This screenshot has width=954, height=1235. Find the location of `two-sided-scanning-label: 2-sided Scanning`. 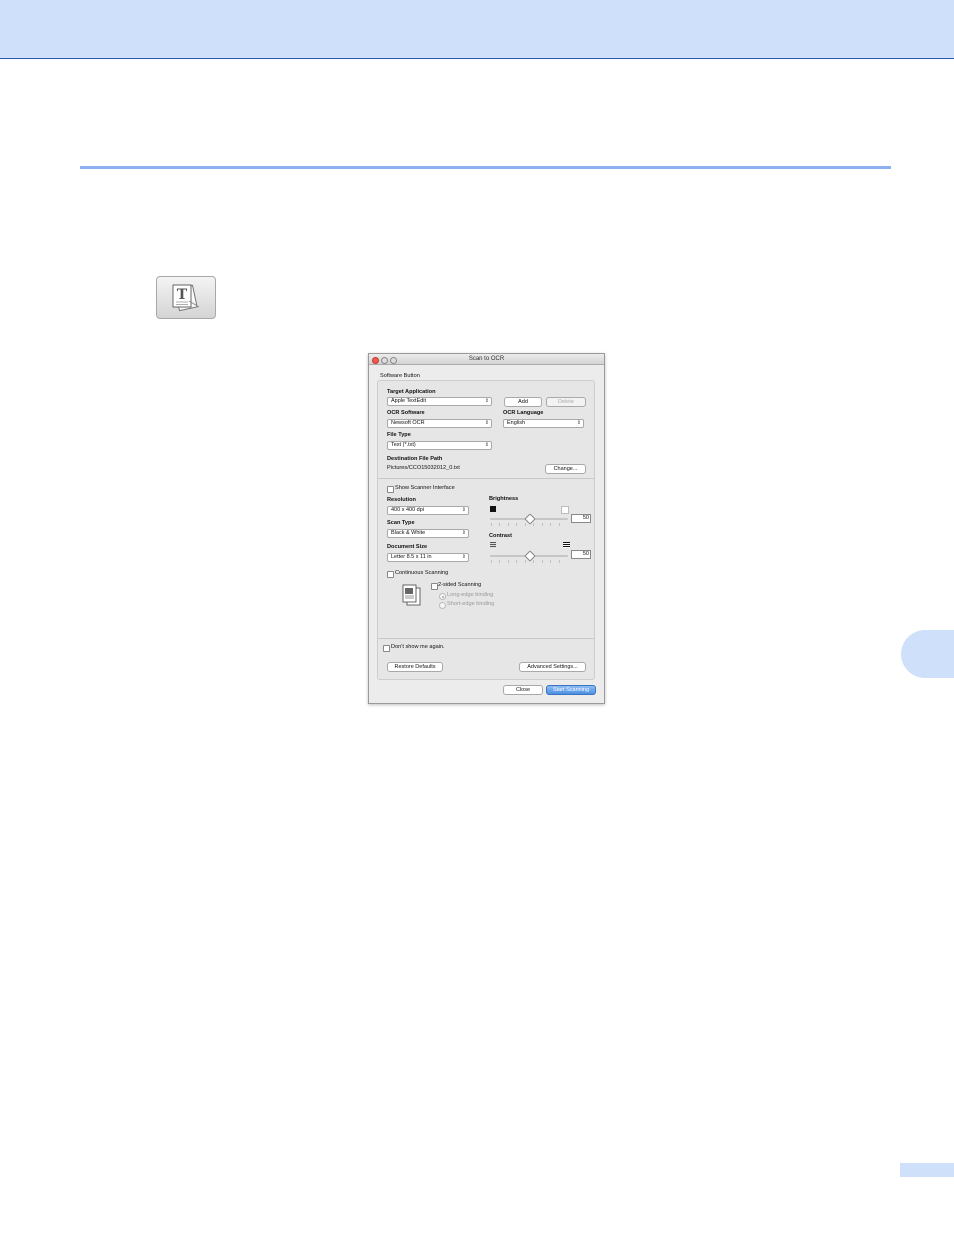

two-sided-scanning-label: 2-sided Scanning is located at coordinates (460, 585).